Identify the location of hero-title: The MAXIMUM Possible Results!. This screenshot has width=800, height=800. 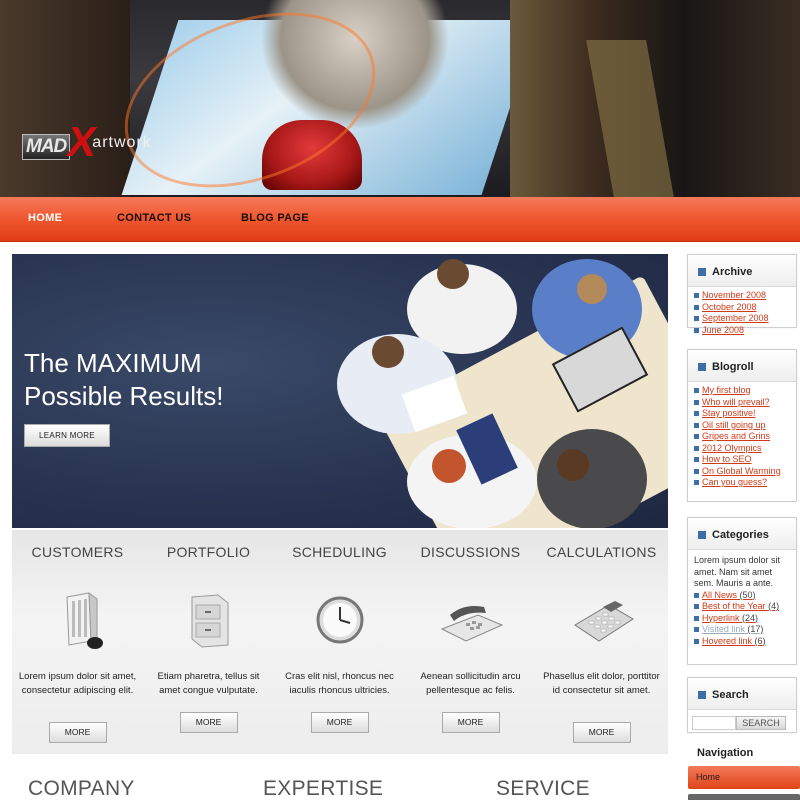
(124, 379).